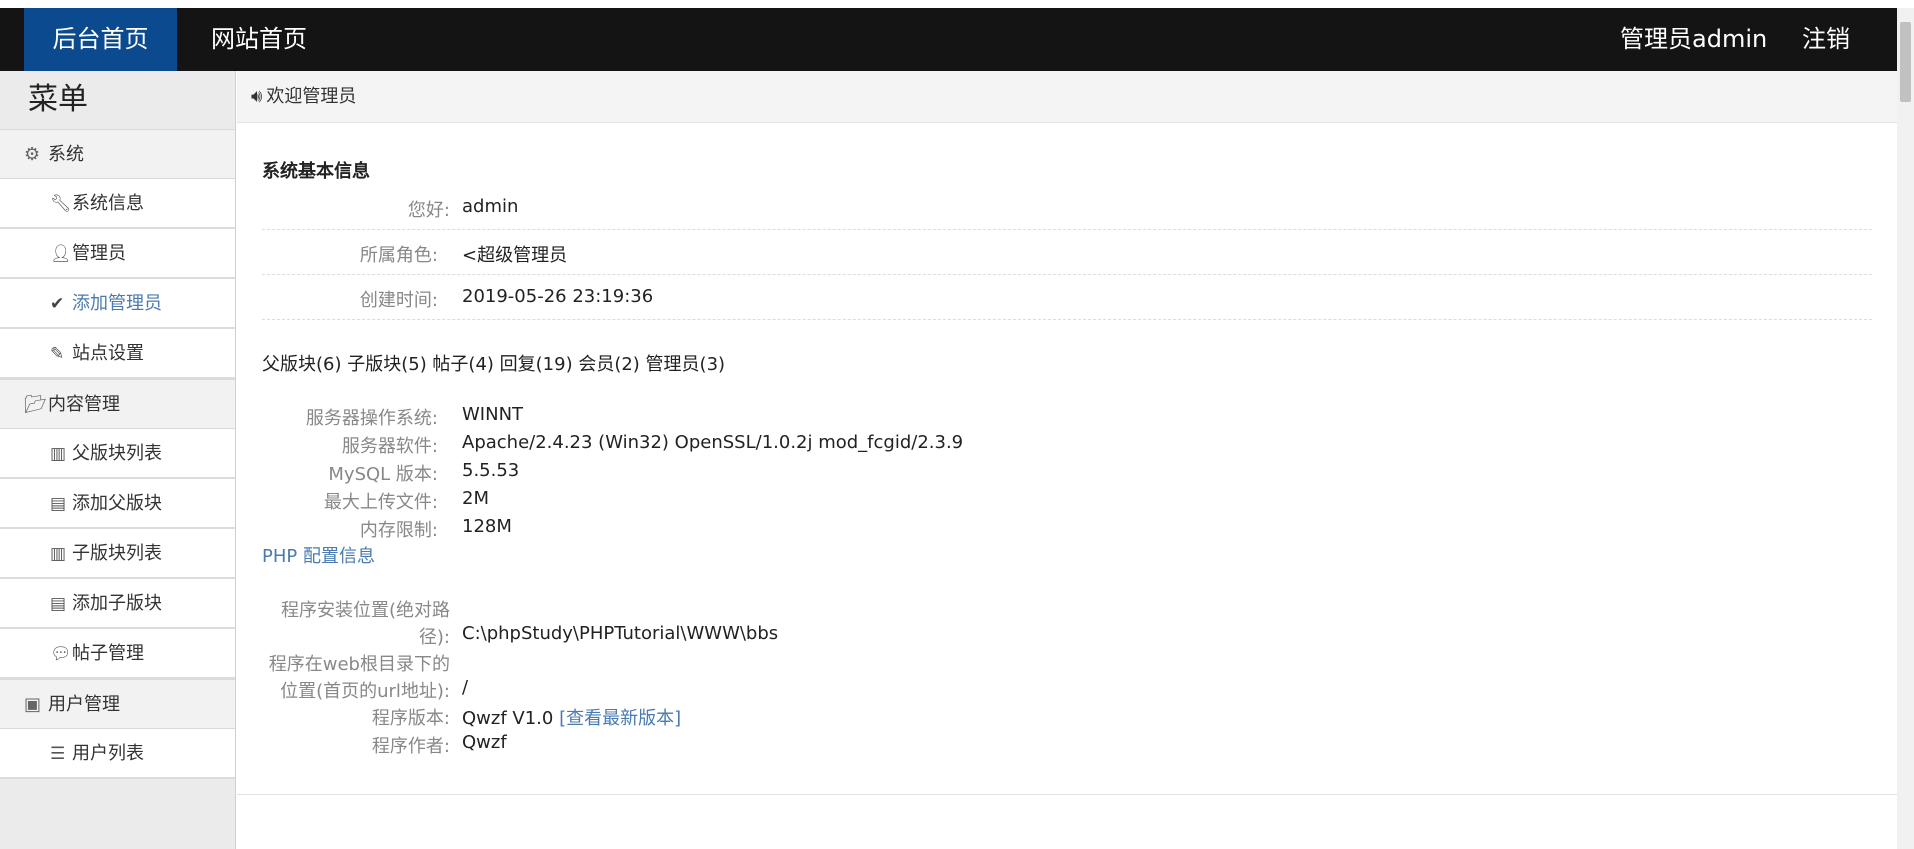 The width and height of the screenshot is (1914, 849). What do you see at coordinates (475, 498) in the screenshot?
I see `server-value: 2M` at bounding box center [475, 498].